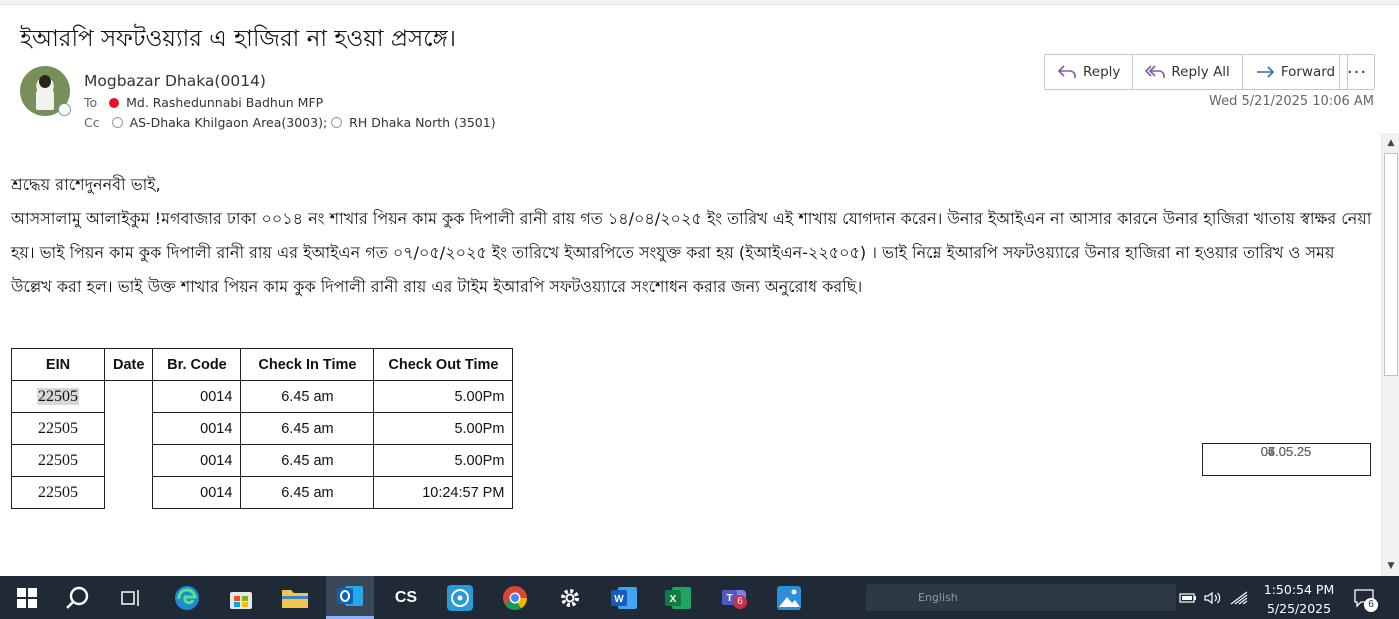 The image size is (1399, 619). I want to click on table-row: 22505 07.05.25 0014 6.45 am 10:24:57 PM, so click(691, 475).